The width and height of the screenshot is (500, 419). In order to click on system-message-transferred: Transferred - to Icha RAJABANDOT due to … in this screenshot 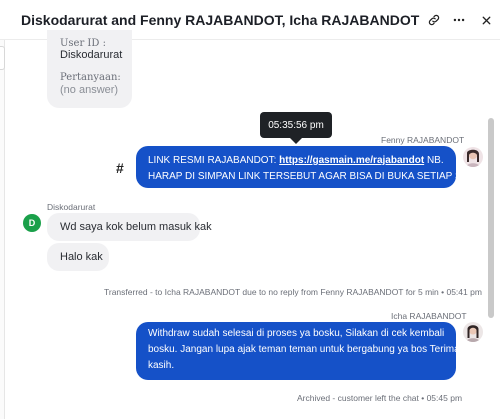, I will do `click(293, 292)`.